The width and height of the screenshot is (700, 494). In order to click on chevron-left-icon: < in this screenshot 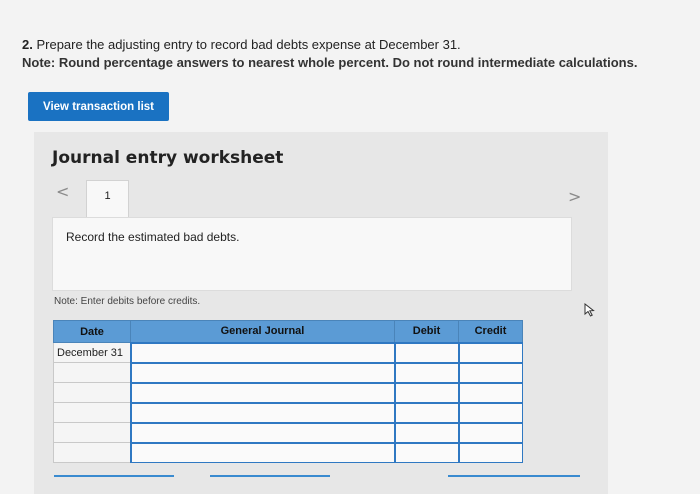, I will do `click(62, 191)`.